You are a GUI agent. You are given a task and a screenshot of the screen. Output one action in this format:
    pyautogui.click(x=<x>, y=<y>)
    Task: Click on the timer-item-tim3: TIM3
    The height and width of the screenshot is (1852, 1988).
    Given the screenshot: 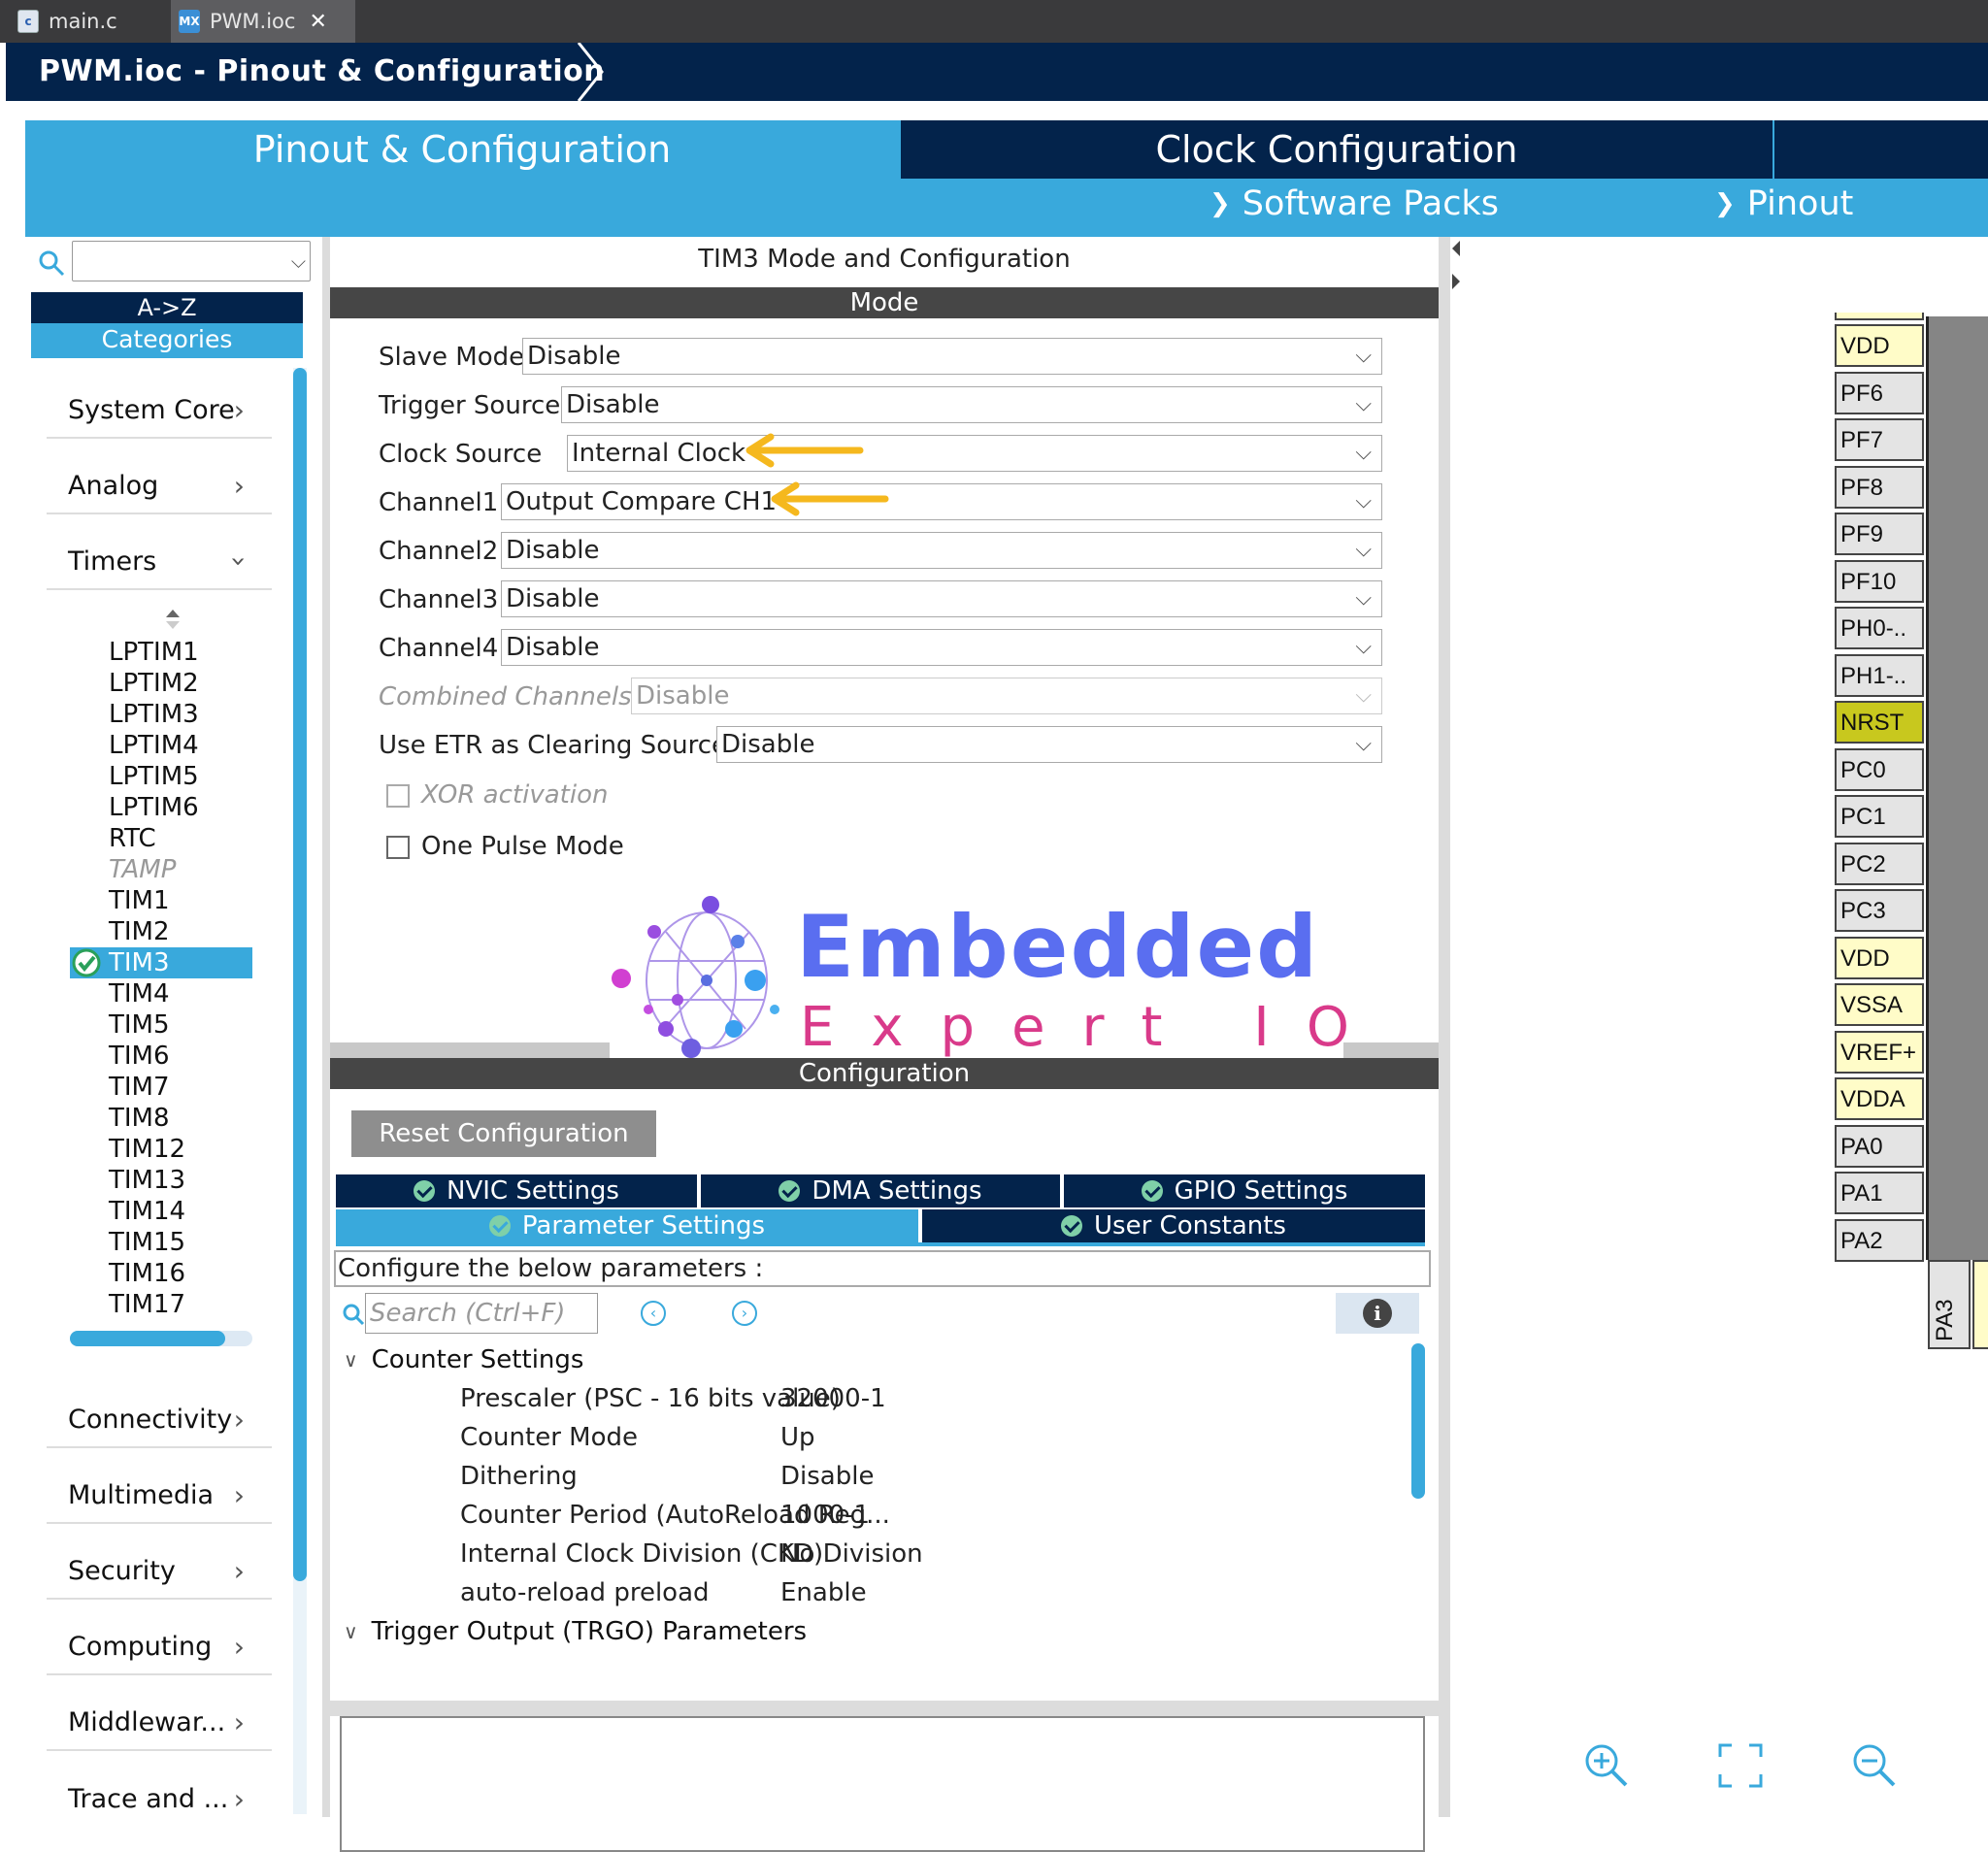 What is the action you would take?
    pyautogui.click(x=139, y=962)
    